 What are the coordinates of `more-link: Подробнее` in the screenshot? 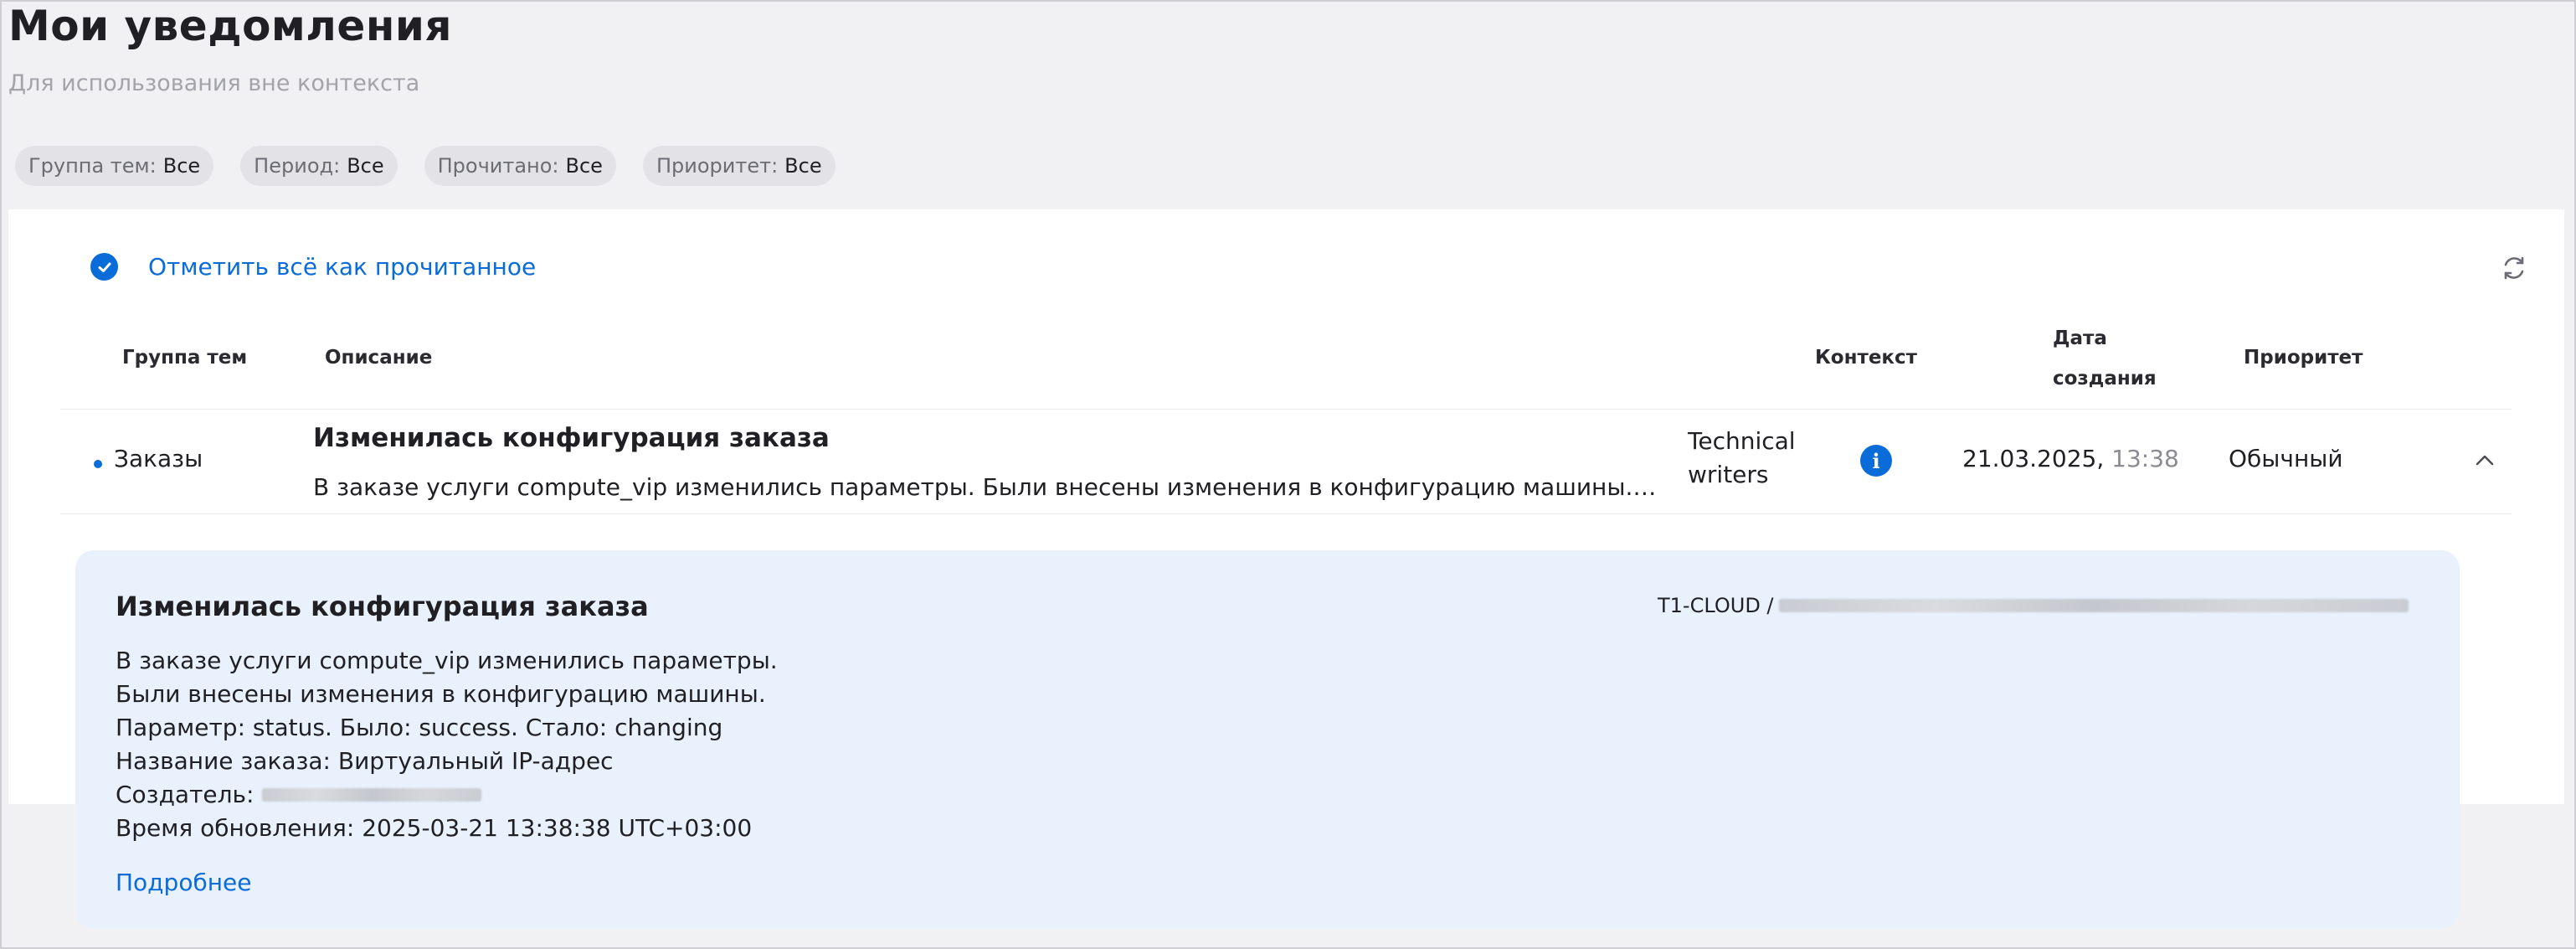 It's located at (184, 883).